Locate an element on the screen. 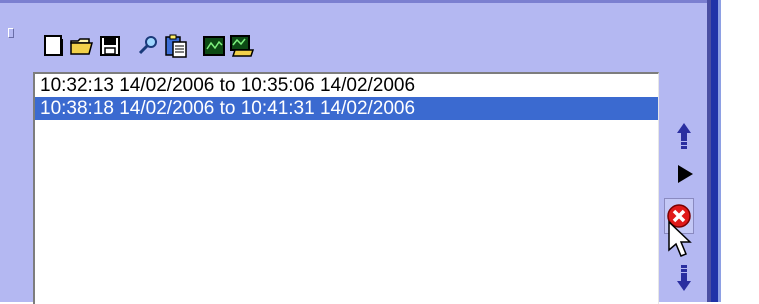 This screenshot has height=304, width=759. new-document-icon is located at coordinates (53, 45).